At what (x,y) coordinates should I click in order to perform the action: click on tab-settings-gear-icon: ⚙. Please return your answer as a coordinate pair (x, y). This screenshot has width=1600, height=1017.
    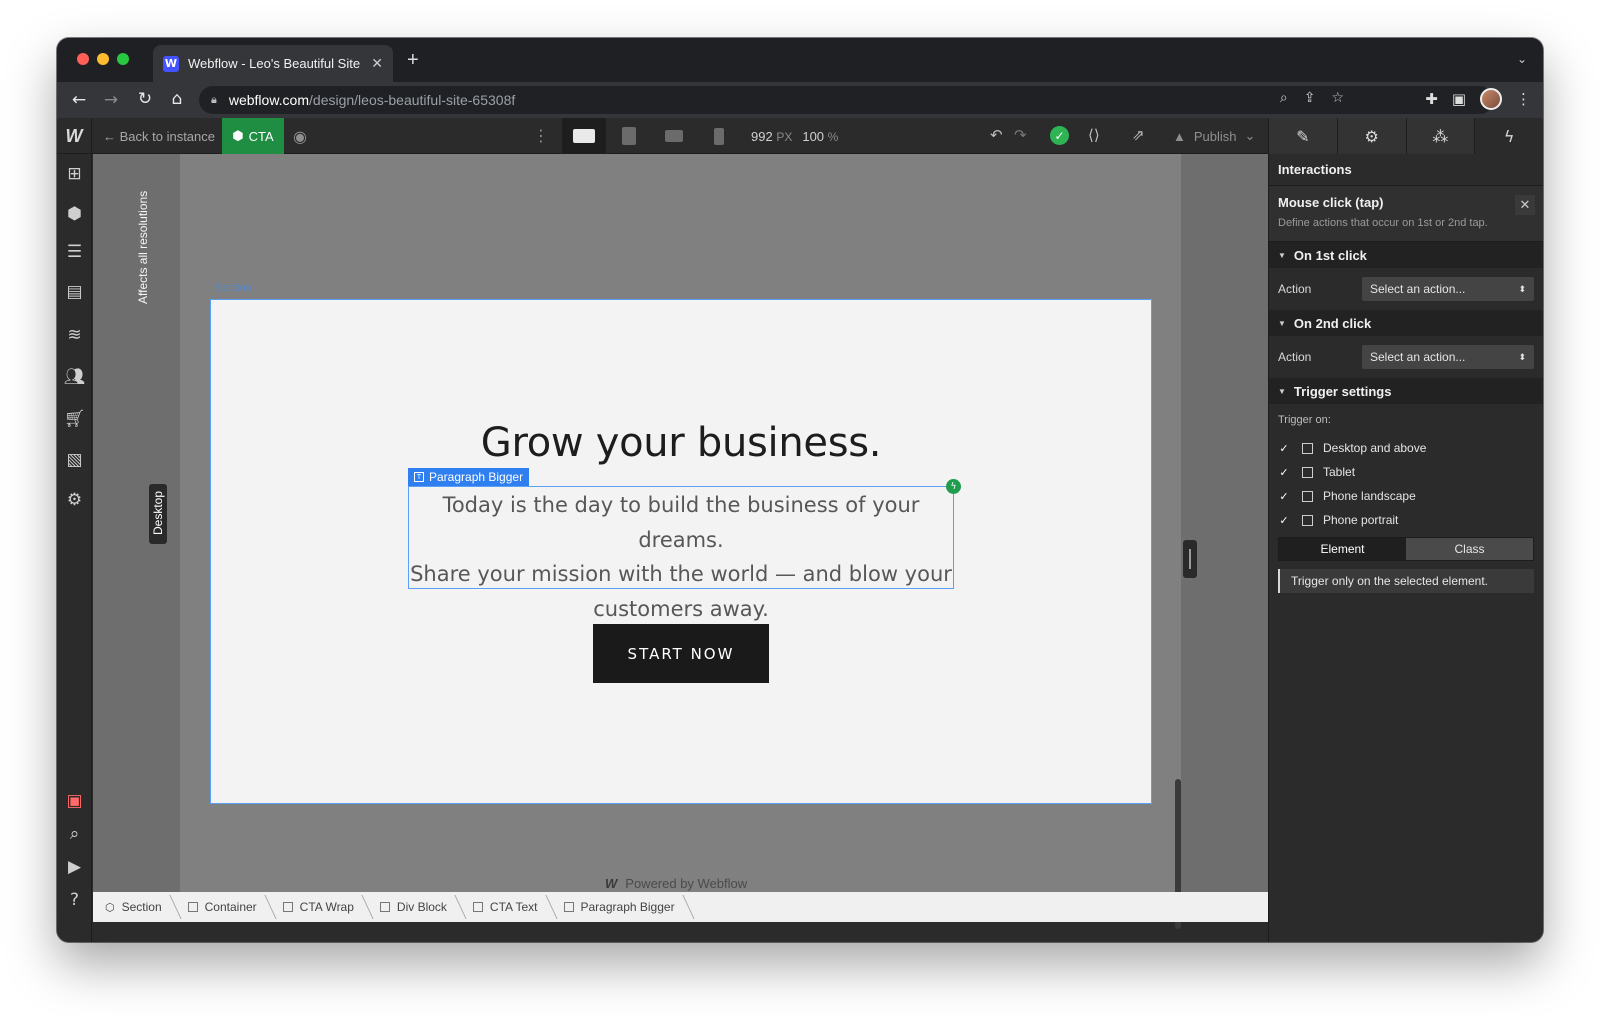
    Looking at the image, I should click on (1371, 136).